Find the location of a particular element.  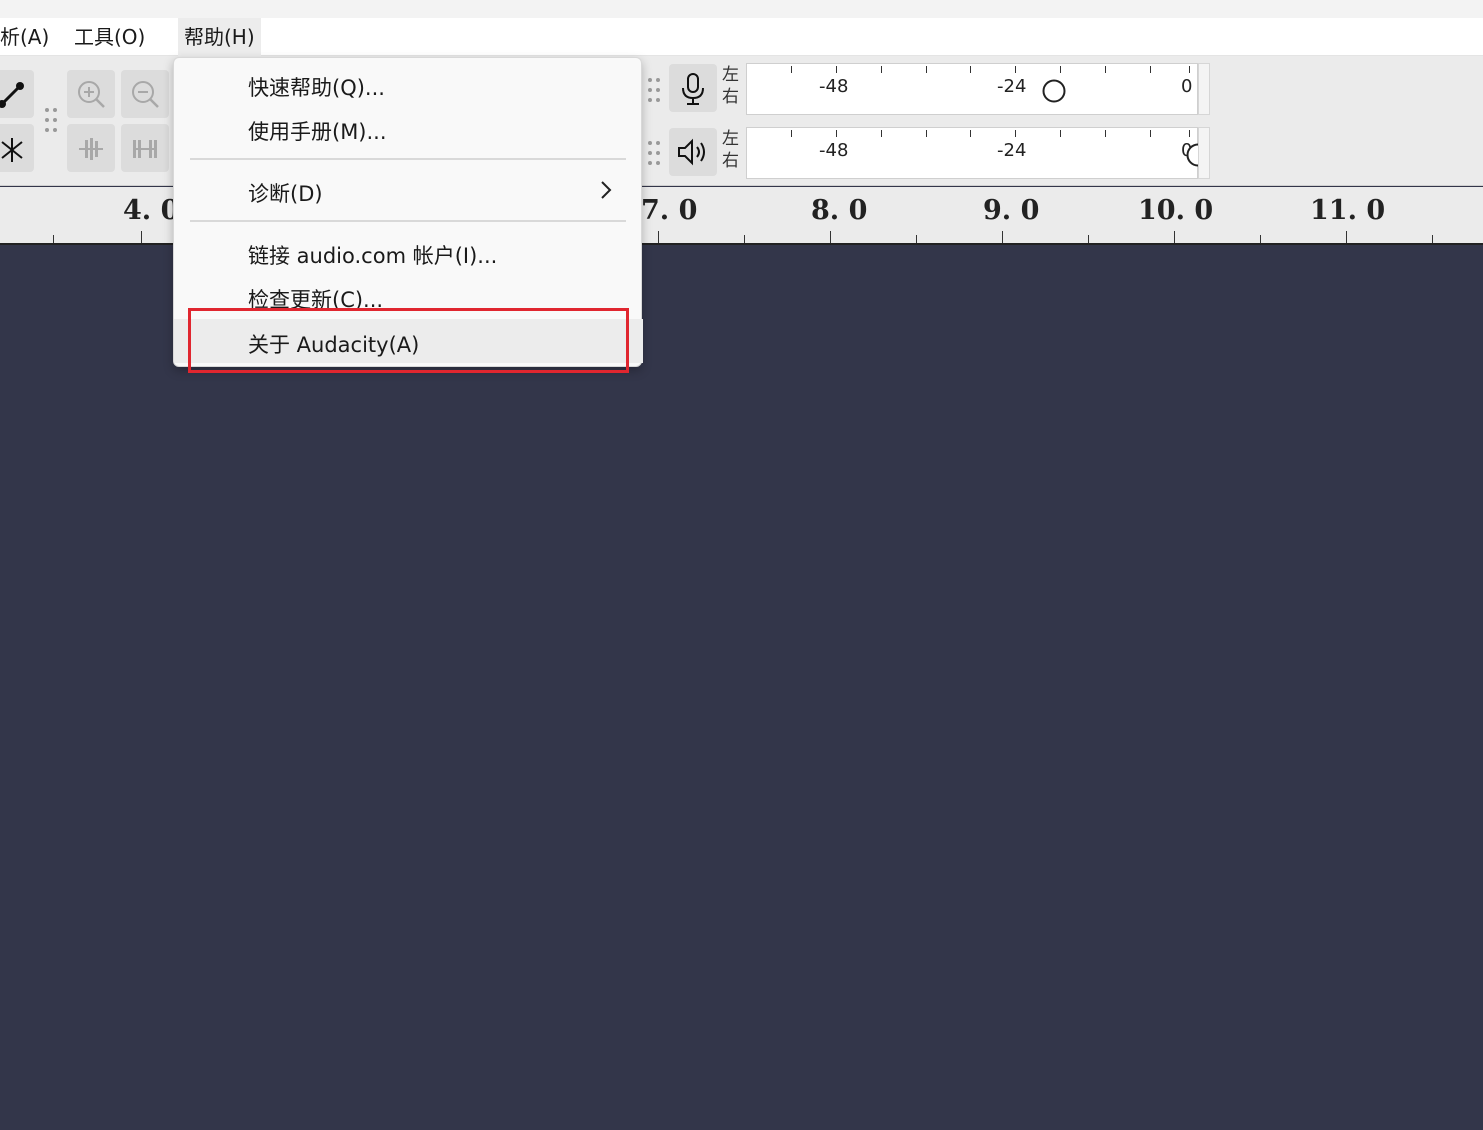

microphone-icon is located at coordinates (693, 89).